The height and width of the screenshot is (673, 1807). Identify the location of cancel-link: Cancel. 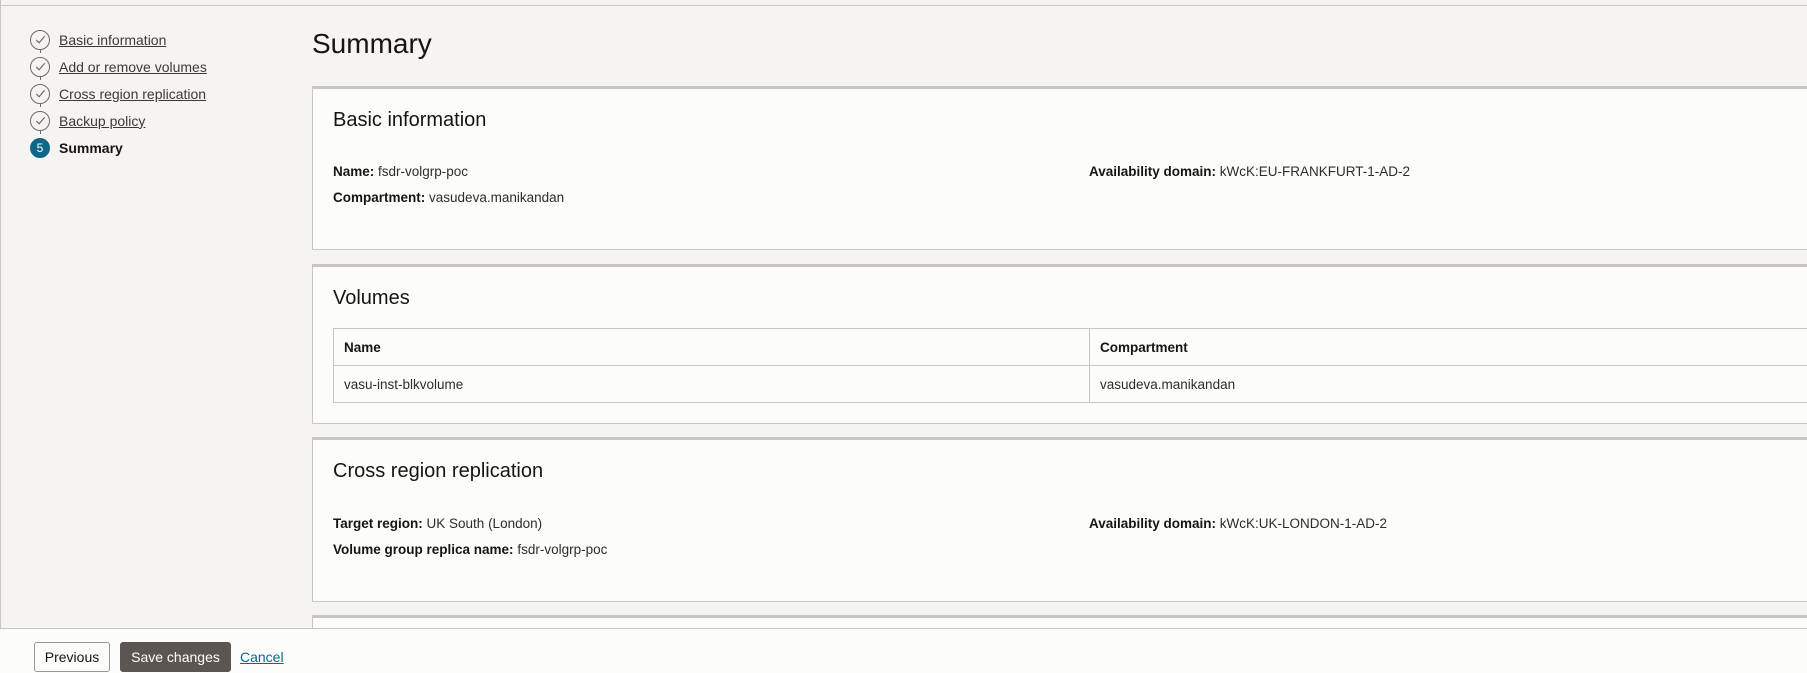
(262, 657).